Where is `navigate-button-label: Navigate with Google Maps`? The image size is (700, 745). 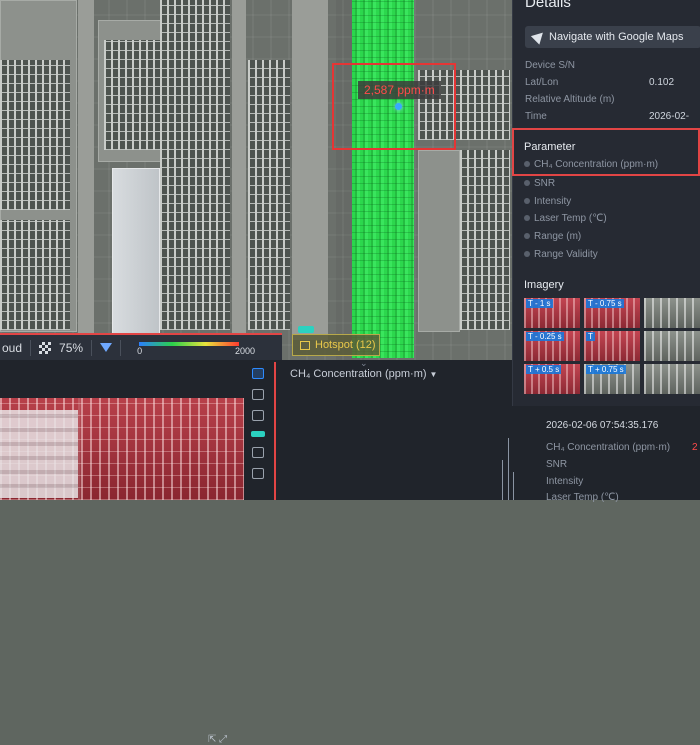
navigate-button-label: Navigate with Google Maps is located at coordinates (616, 37).